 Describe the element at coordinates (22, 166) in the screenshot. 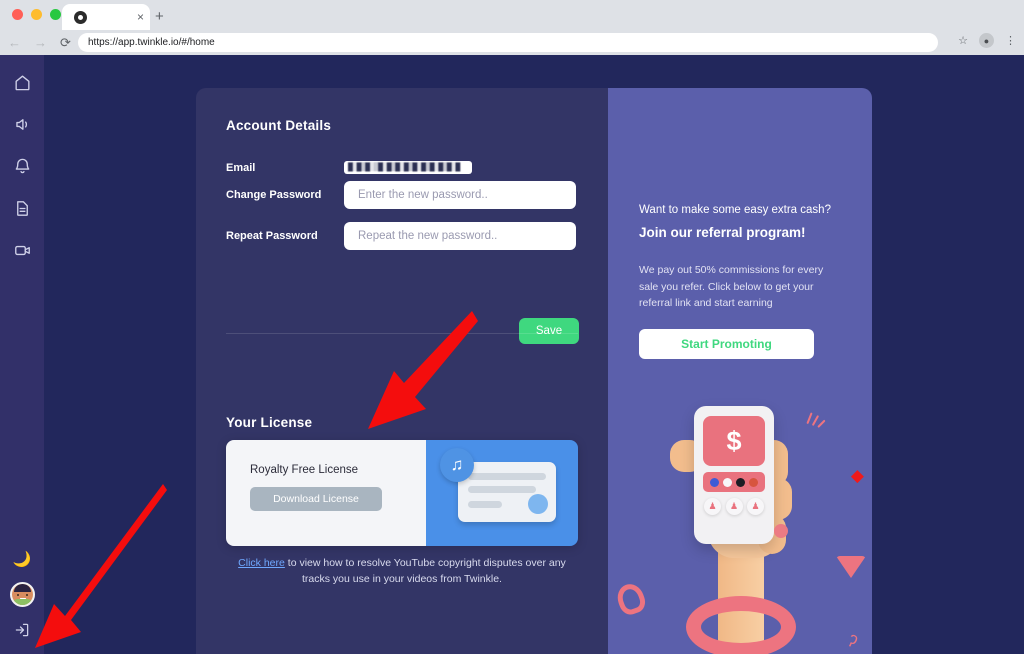

I see `sidebar-item-notifications` at that location.